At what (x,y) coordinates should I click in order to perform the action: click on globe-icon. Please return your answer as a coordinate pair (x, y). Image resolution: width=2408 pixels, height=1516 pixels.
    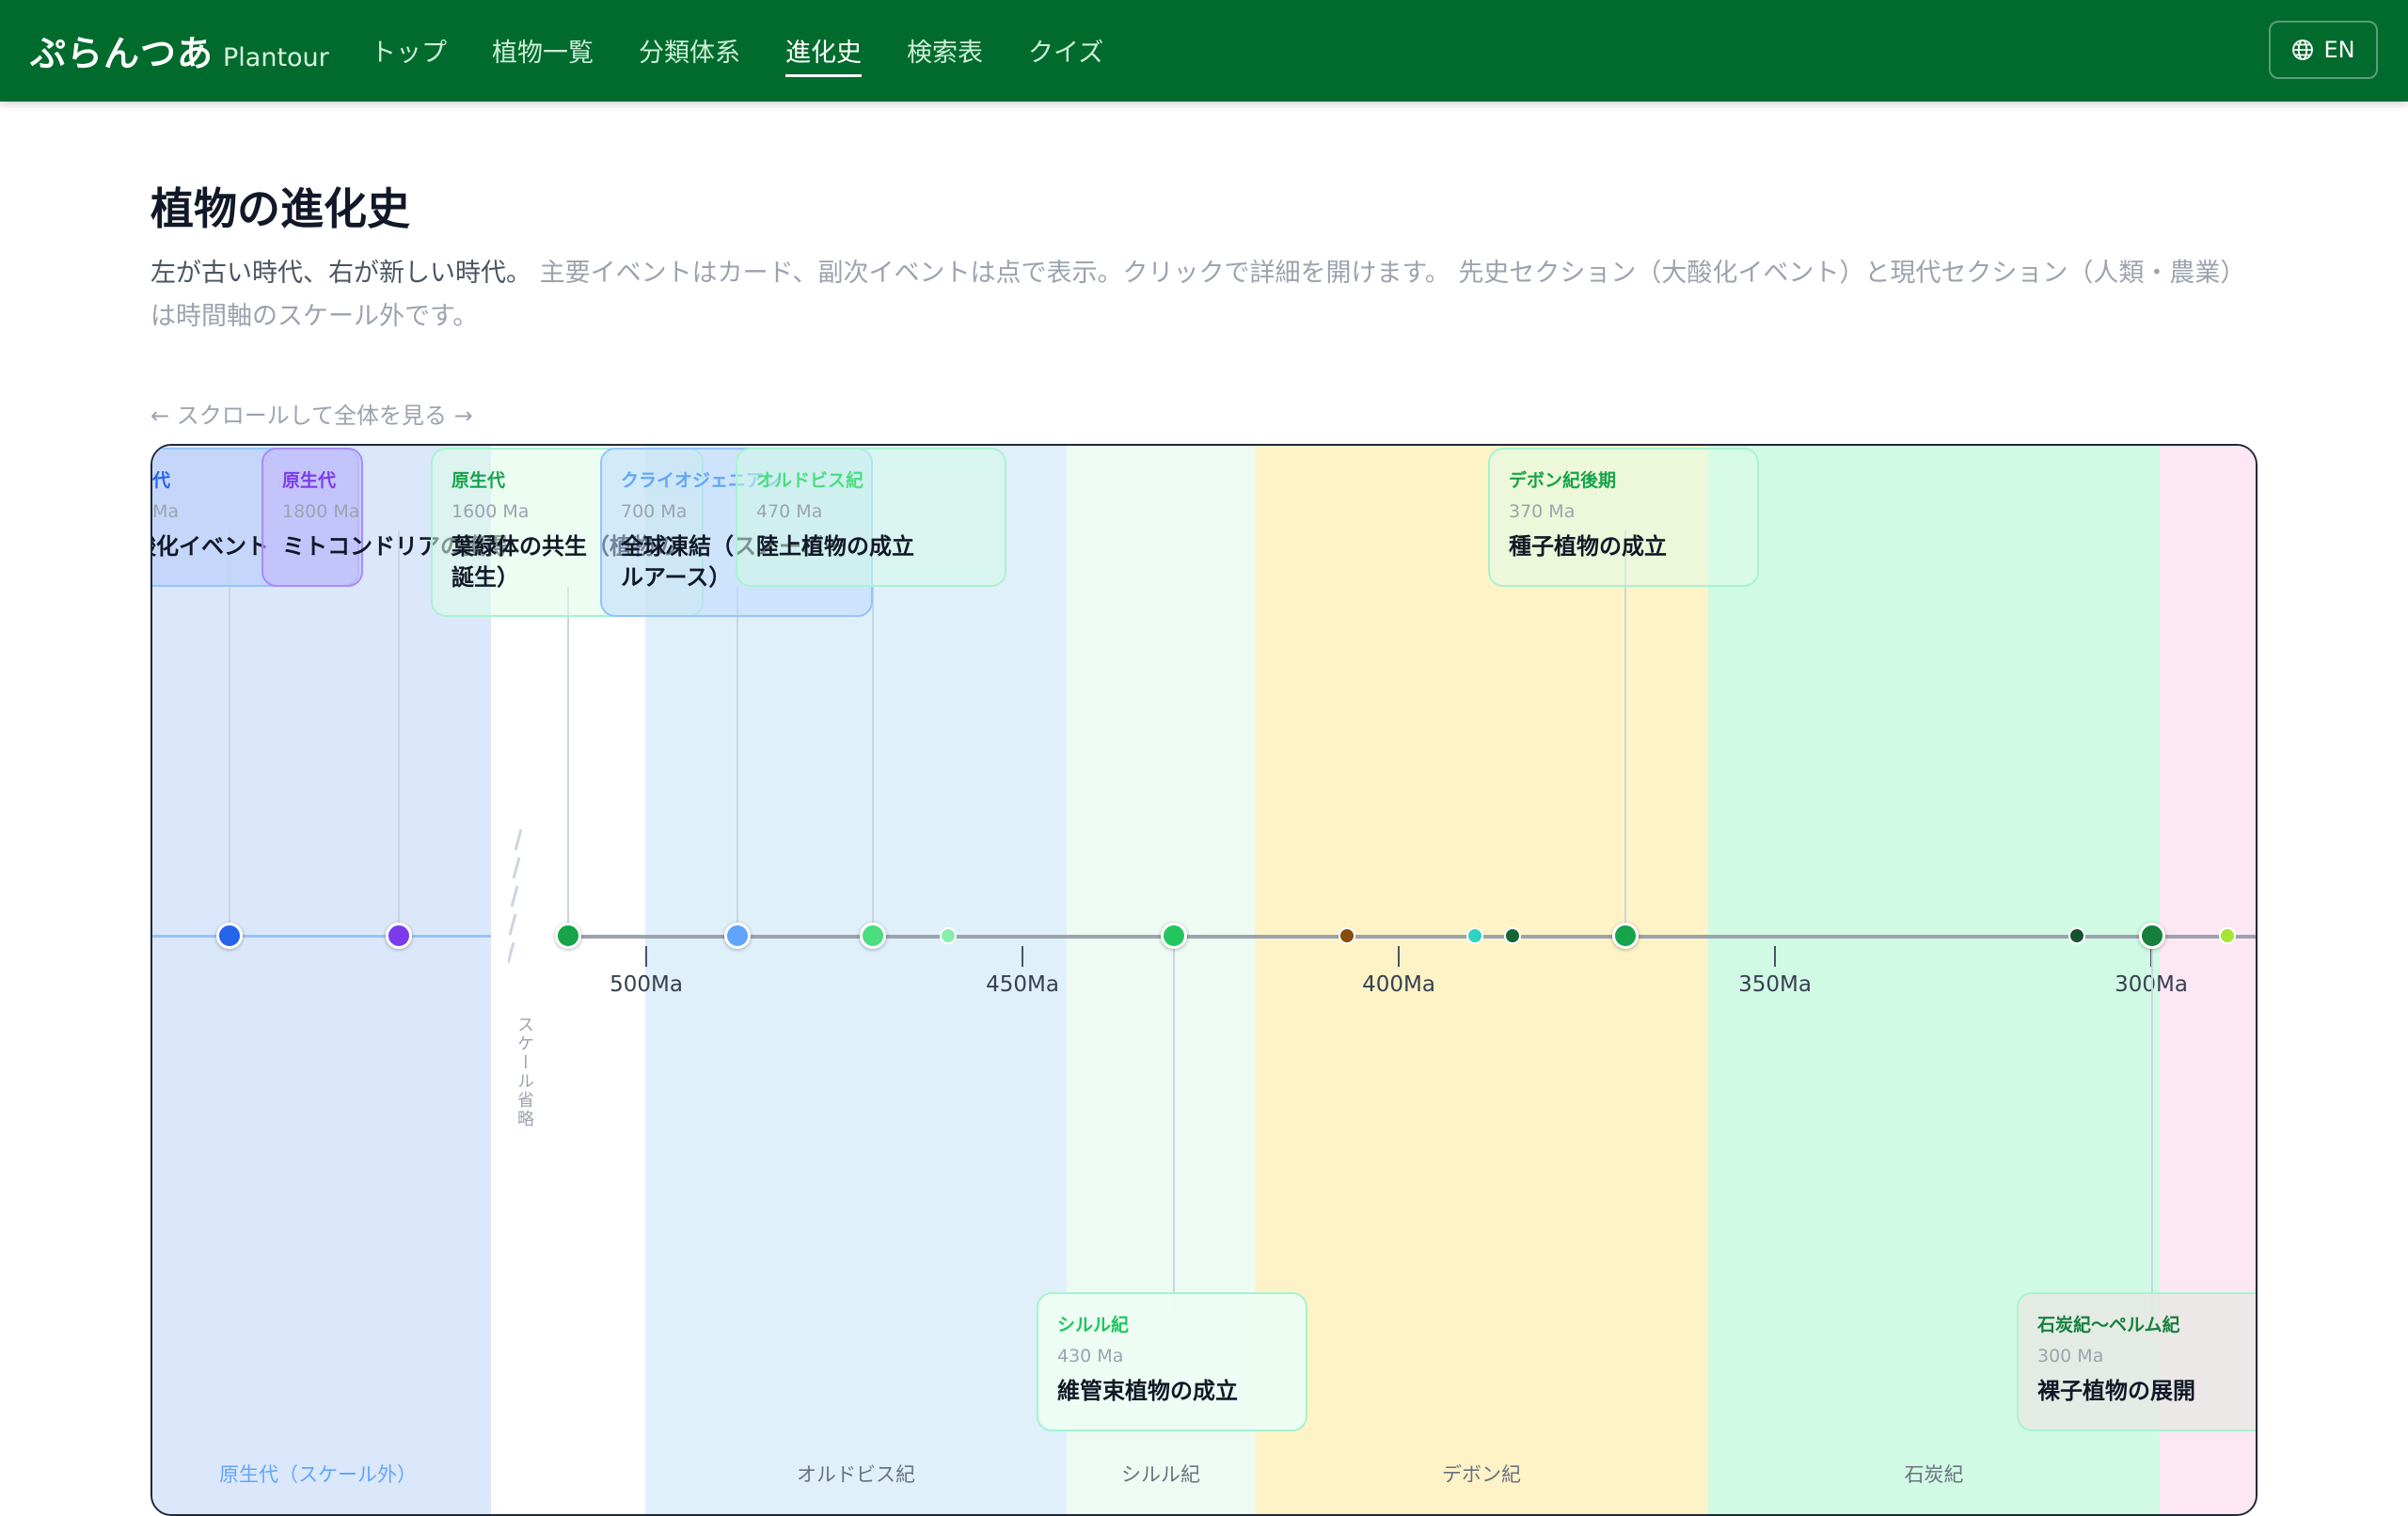
    Looking at the image, I should click on (2303, 49).